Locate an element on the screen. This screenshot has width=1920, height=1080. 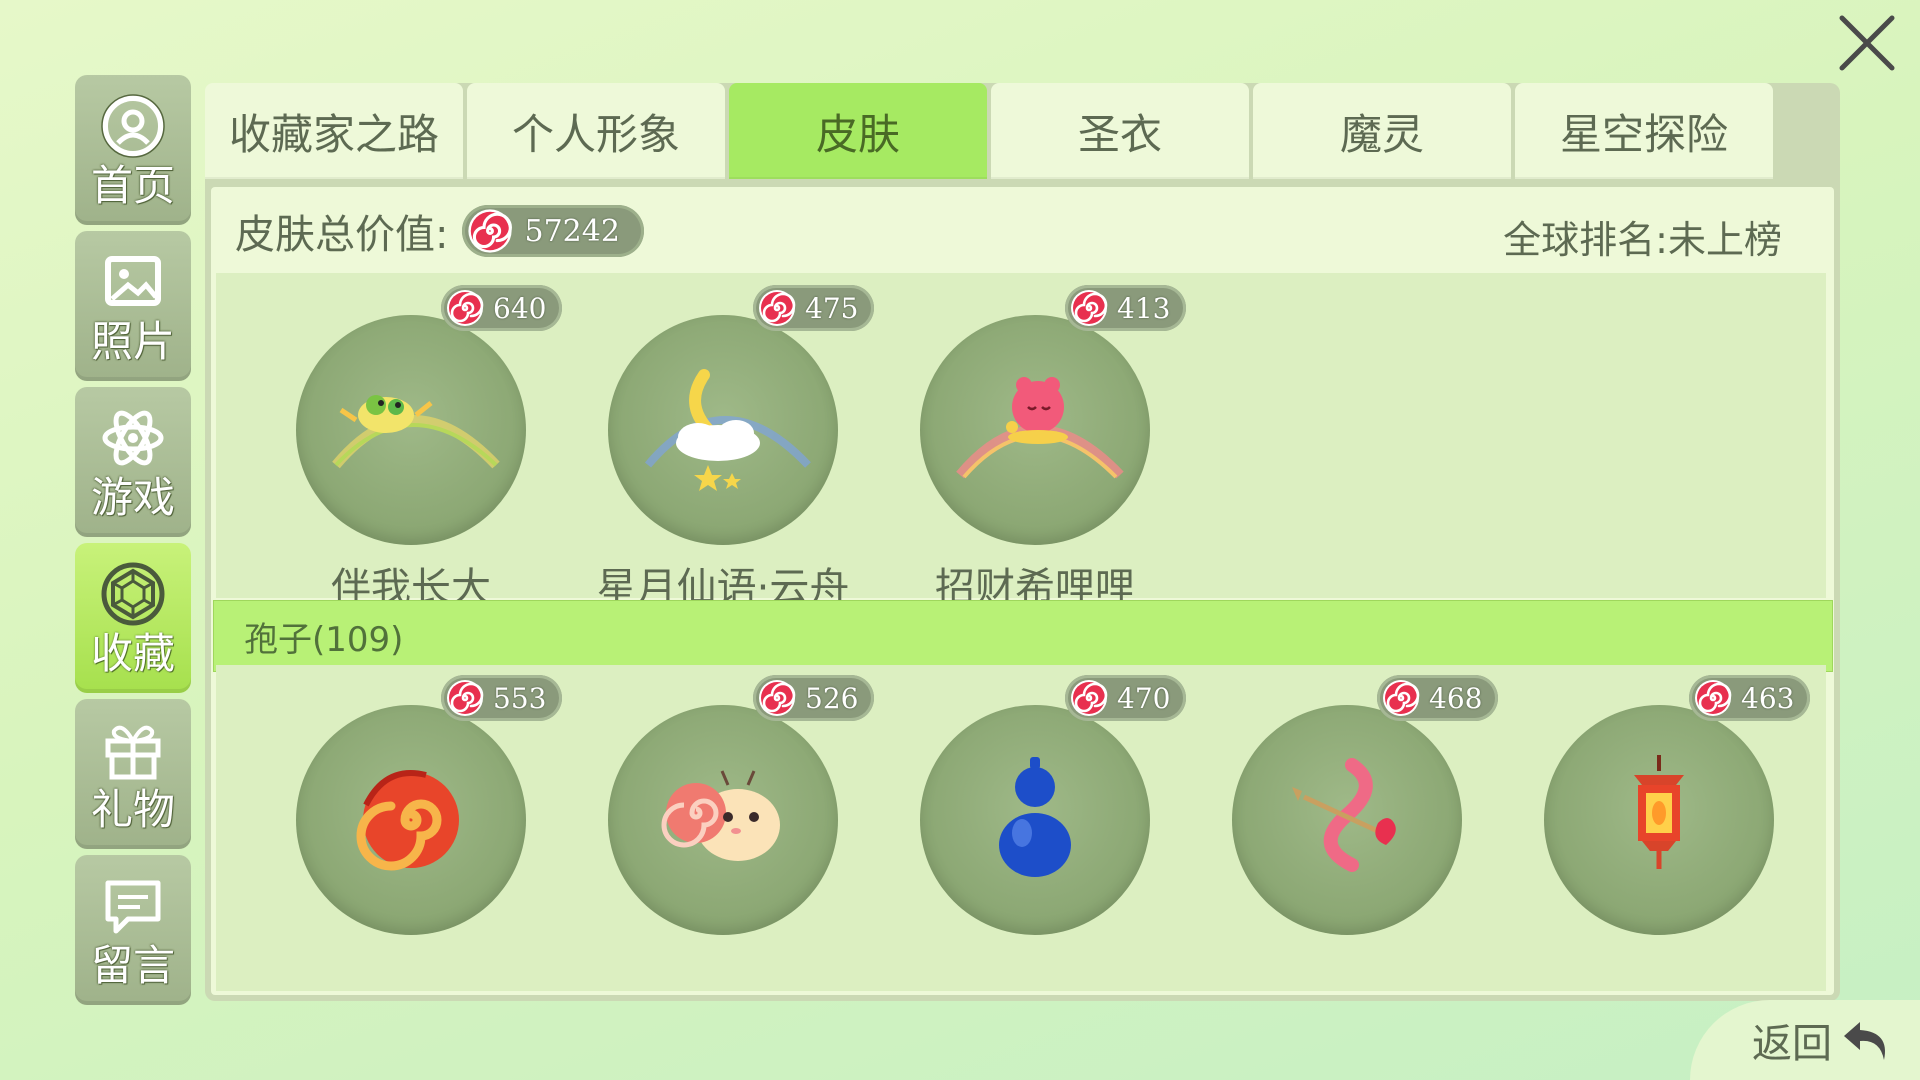
sidebar-item-label: 照片 is located at coordinates (132, 341).